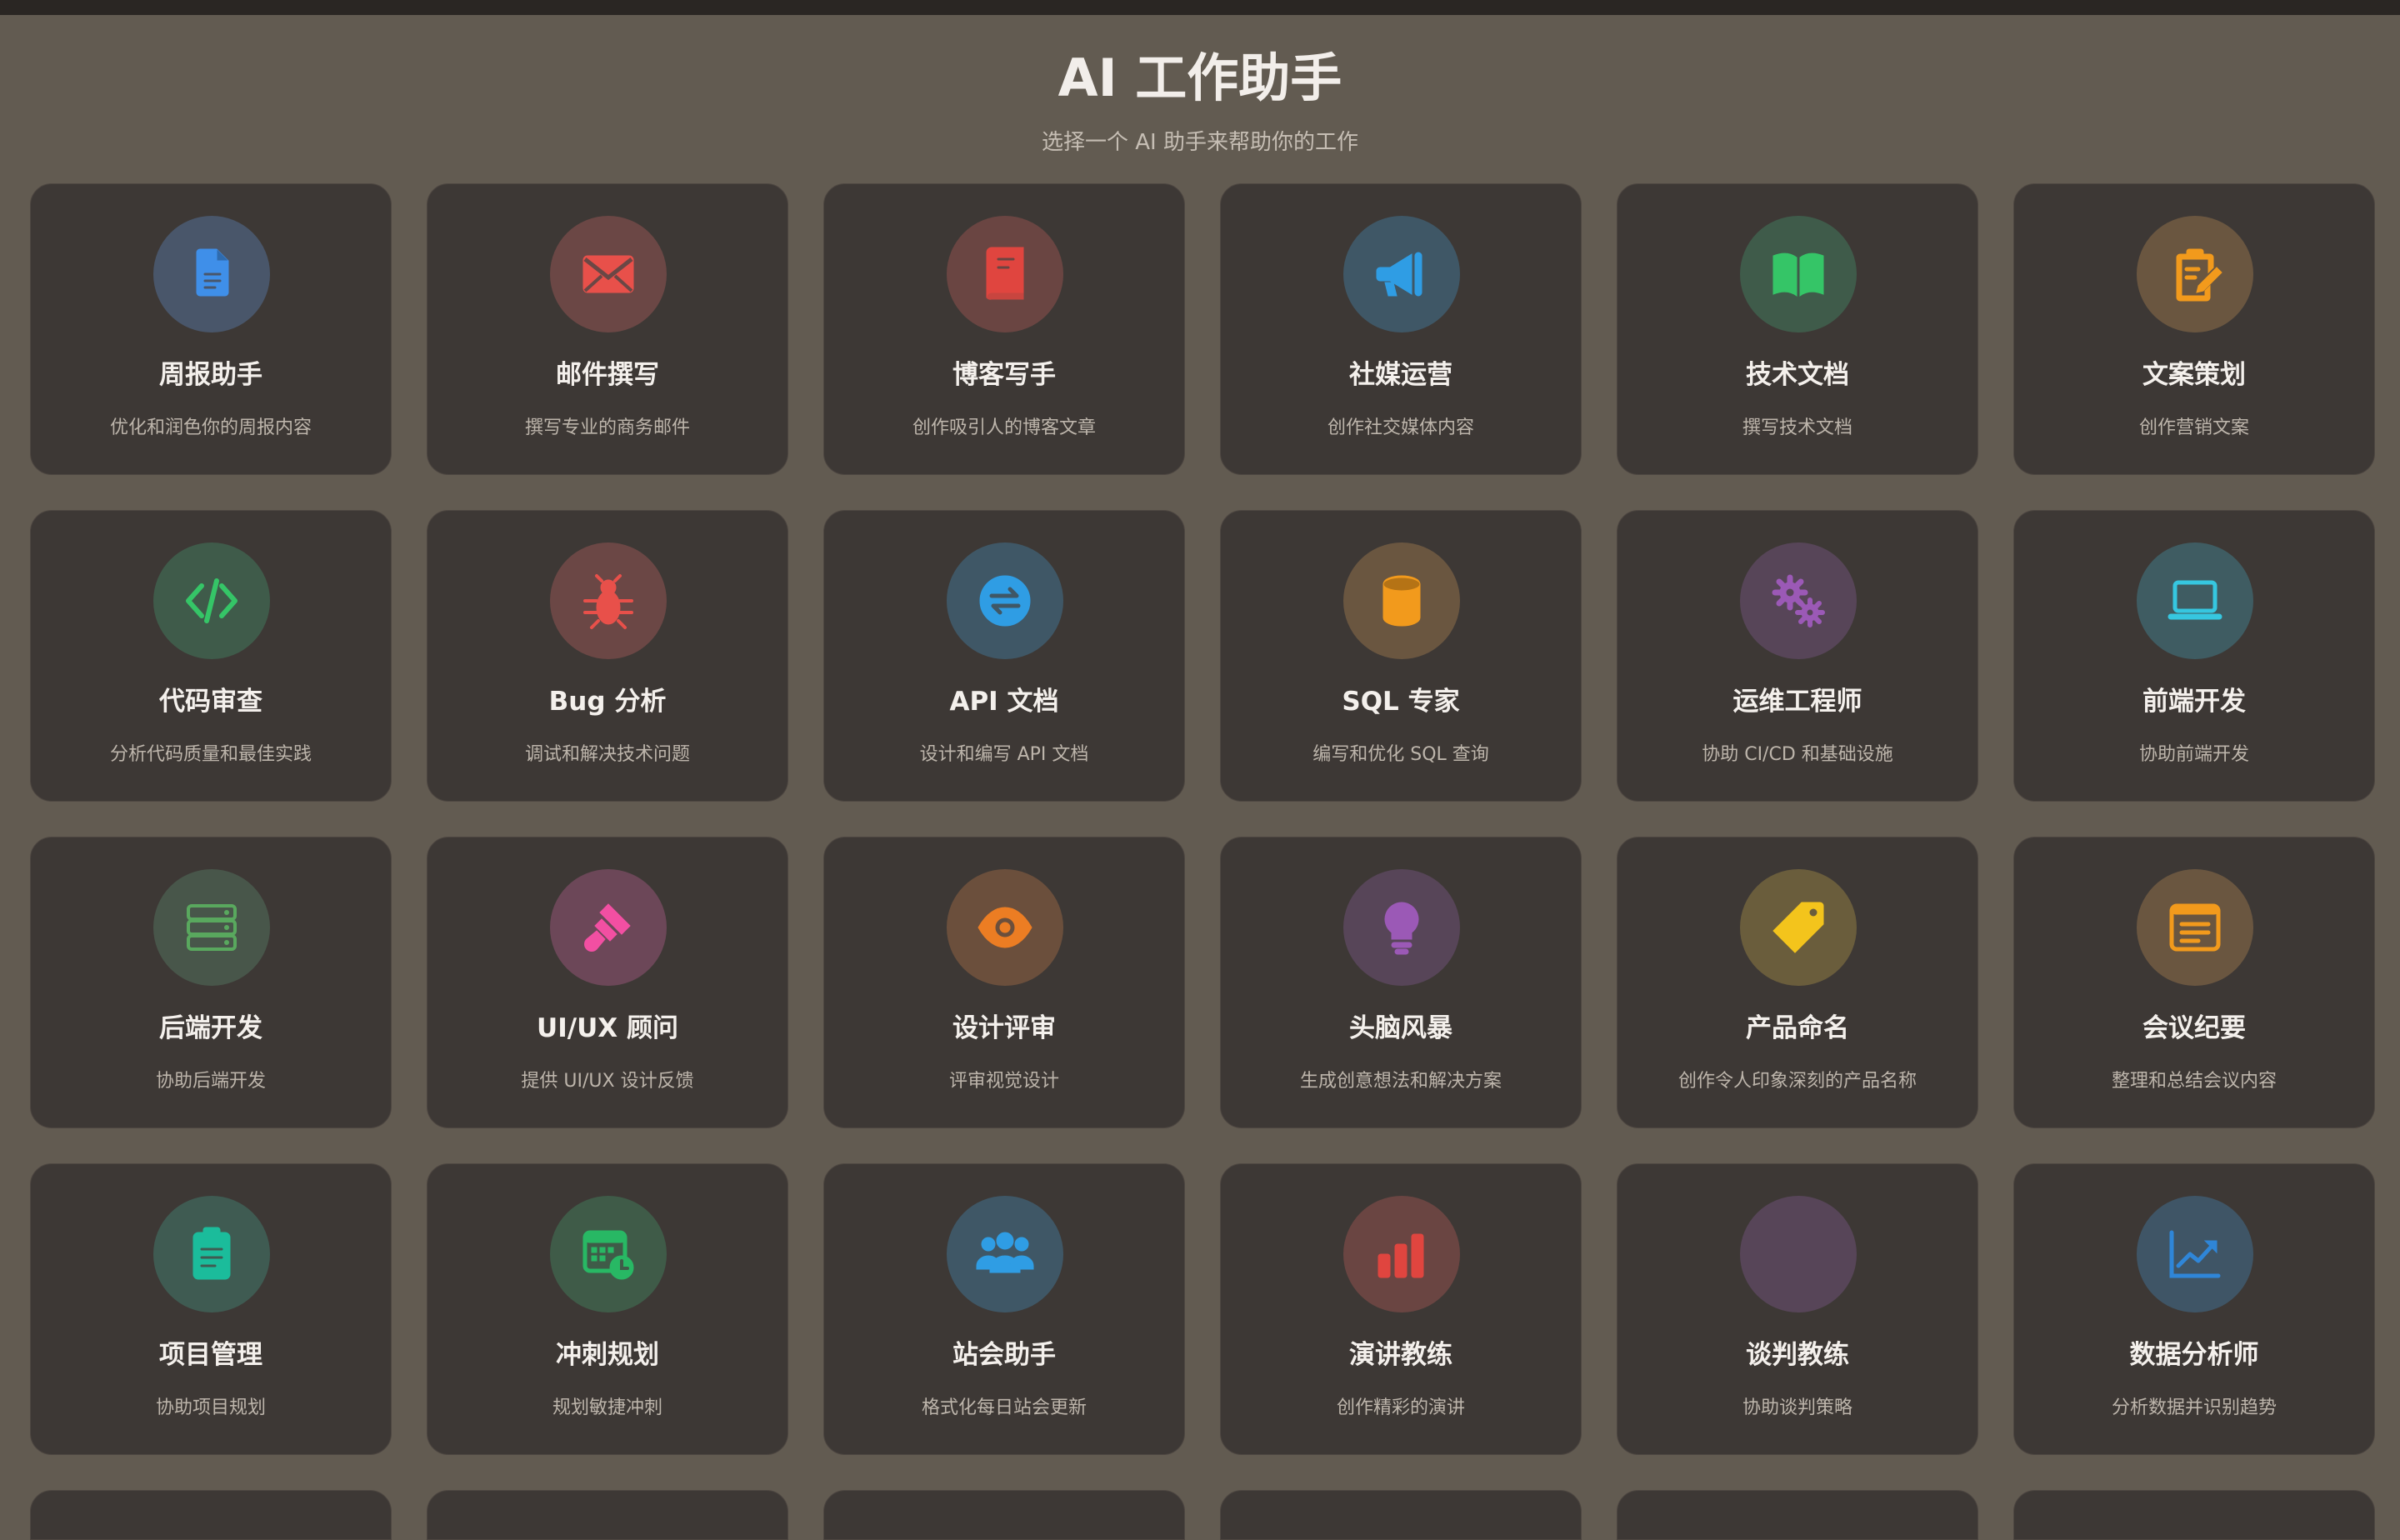 The height and width of the screenshot is (1540, 2400). I want to click on card-title: 谈判教练, so click(1797, 1355).